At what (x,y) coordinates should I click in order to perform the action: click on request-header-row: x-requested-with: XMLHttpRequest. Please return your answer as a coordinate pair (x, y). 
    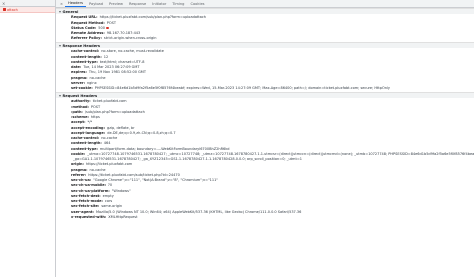
    Looking at the image, I should click on (265, 216).